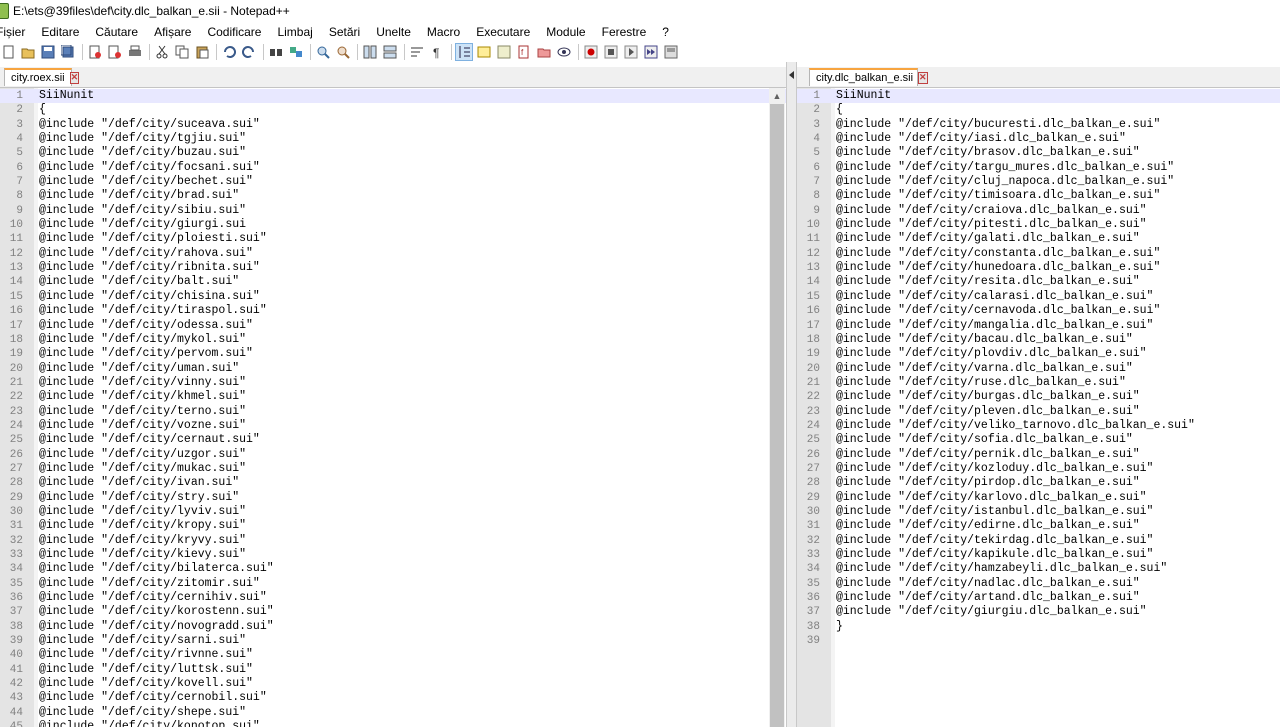 The height and width of the screenshot is (727, 1280). Describe the element at coordinates (370, 52) in the screenshot. I see `sync-vertical-icon` at that location.